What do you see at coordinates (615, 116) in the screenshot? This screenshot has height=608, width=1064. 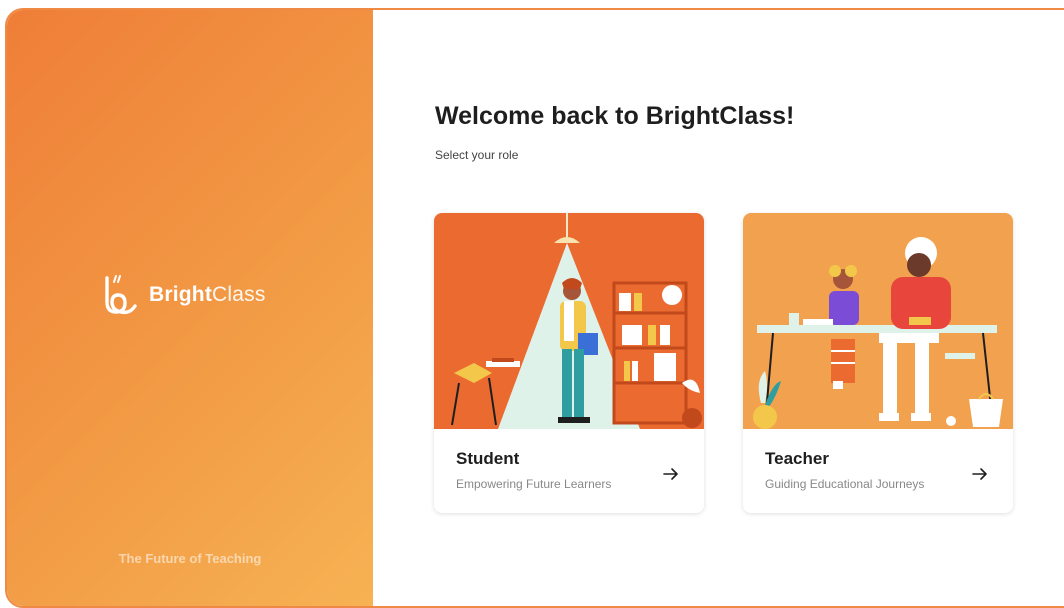 I see `page-title: Welcome back to BrightClass!` at bounding box center [615, 116].